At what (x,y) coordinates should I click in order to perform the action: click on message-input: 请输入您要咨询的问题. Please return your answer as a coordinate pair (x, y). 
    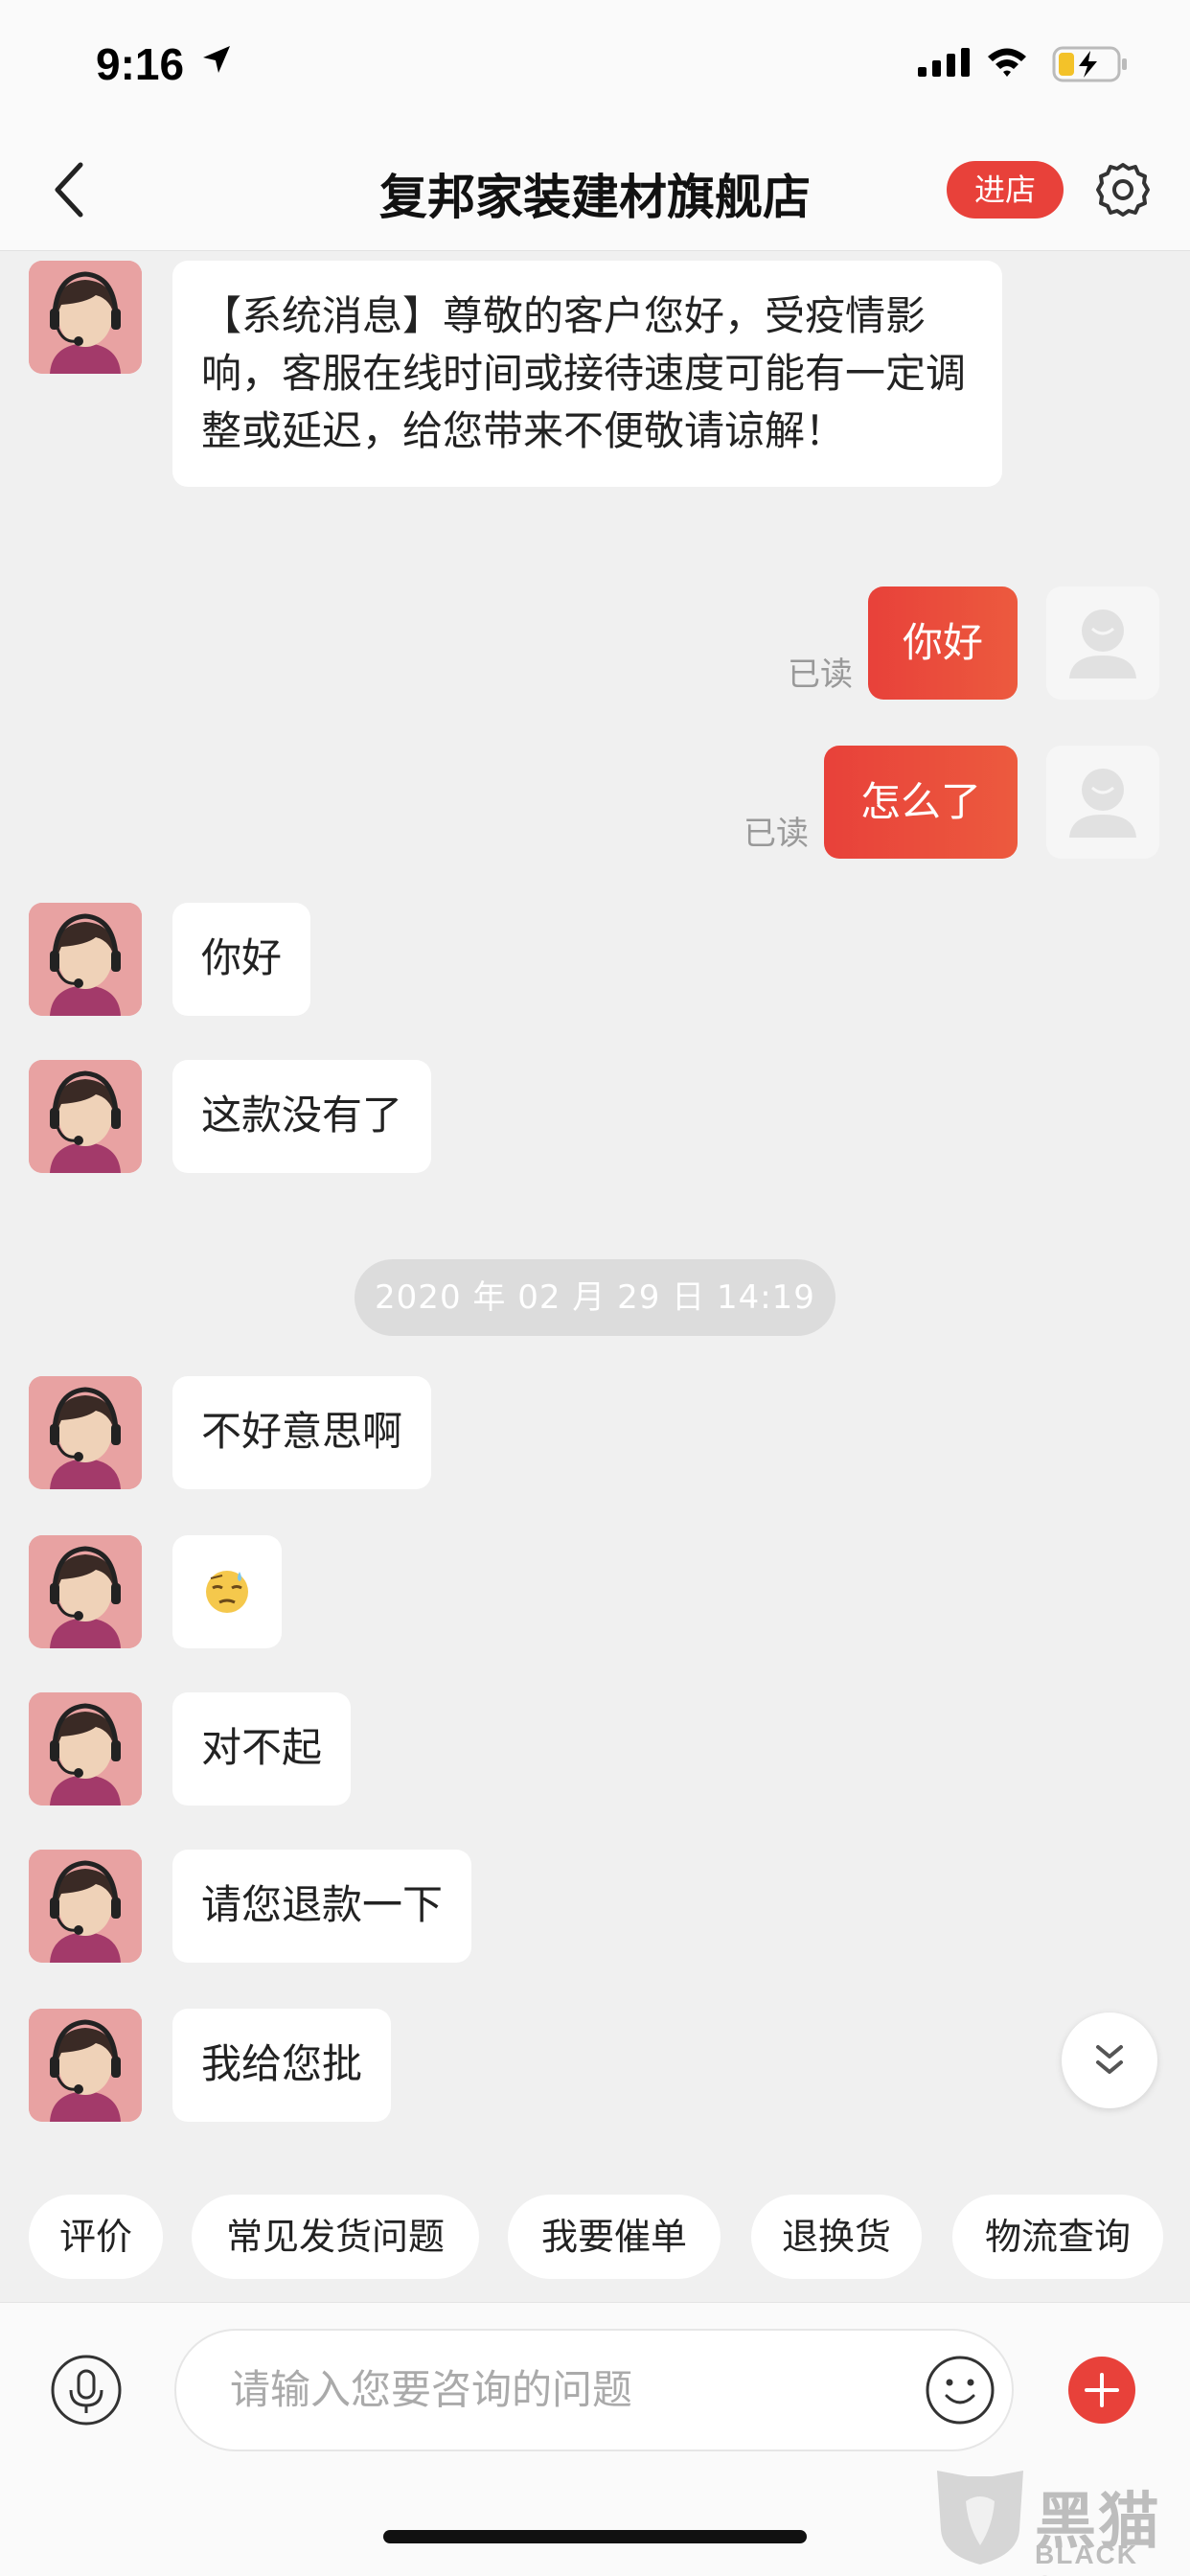
    Looking at the image, I should click on (594, 2390).